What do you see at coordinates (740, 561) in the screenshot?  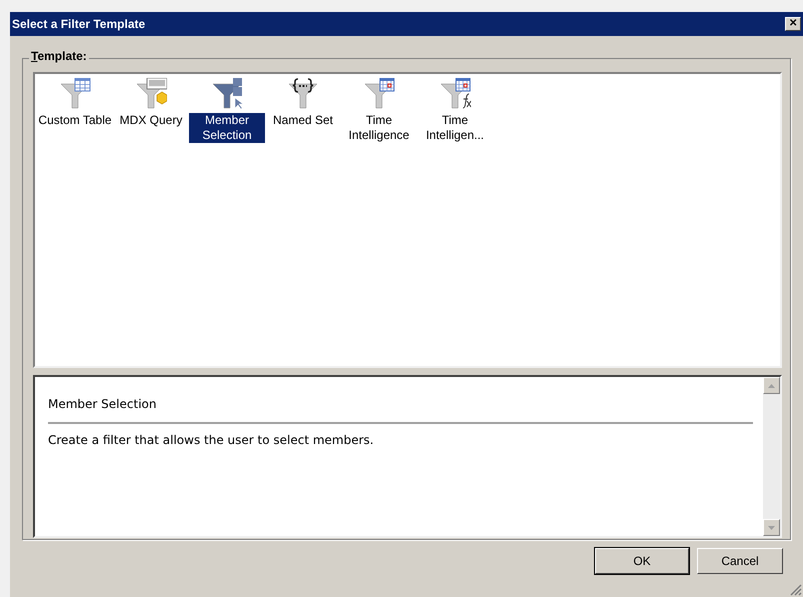 I see `cancel-button: Cancel` at bounding box center [740, 561].